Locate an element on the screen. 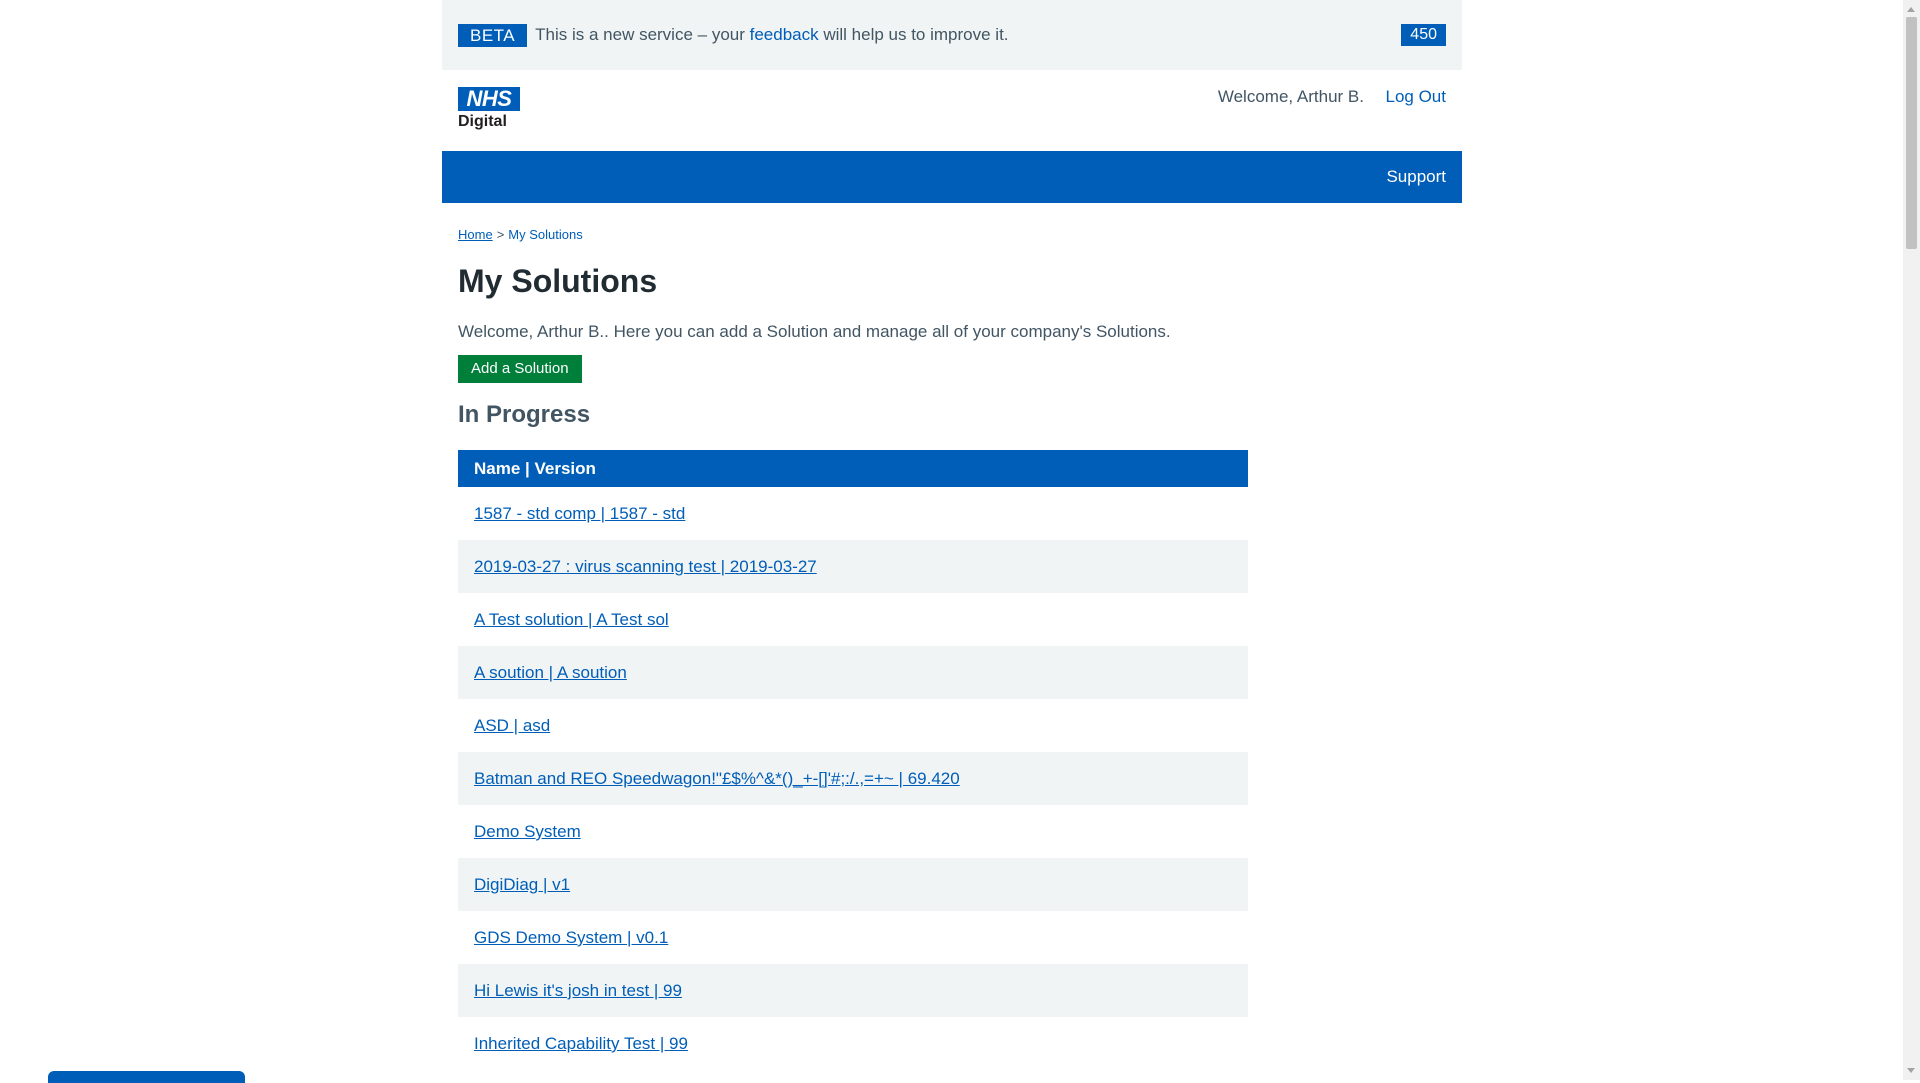 This screenshot has height=1083, width=1920. solution-link: A soution | A soution is located at coordinates (550, 672).